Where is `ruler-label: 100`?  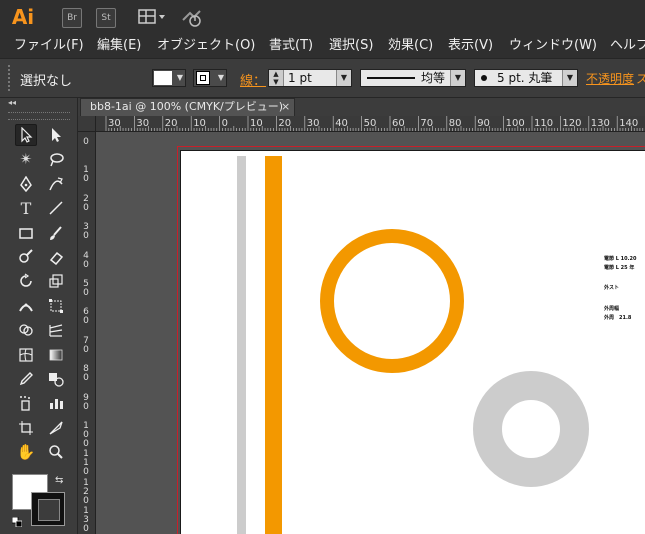
ruler-label: 100 is located at coordinates (515, 123).